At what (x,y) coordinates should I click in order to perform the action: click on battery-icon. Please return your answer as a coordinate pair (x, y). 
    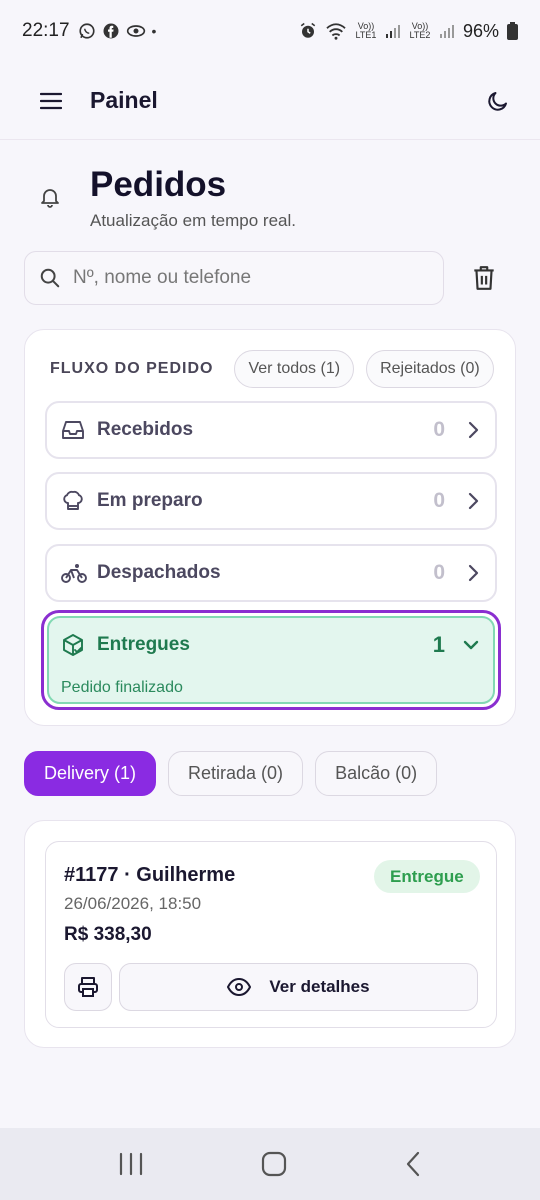
    Looking at the image, I should click on (512, 31).